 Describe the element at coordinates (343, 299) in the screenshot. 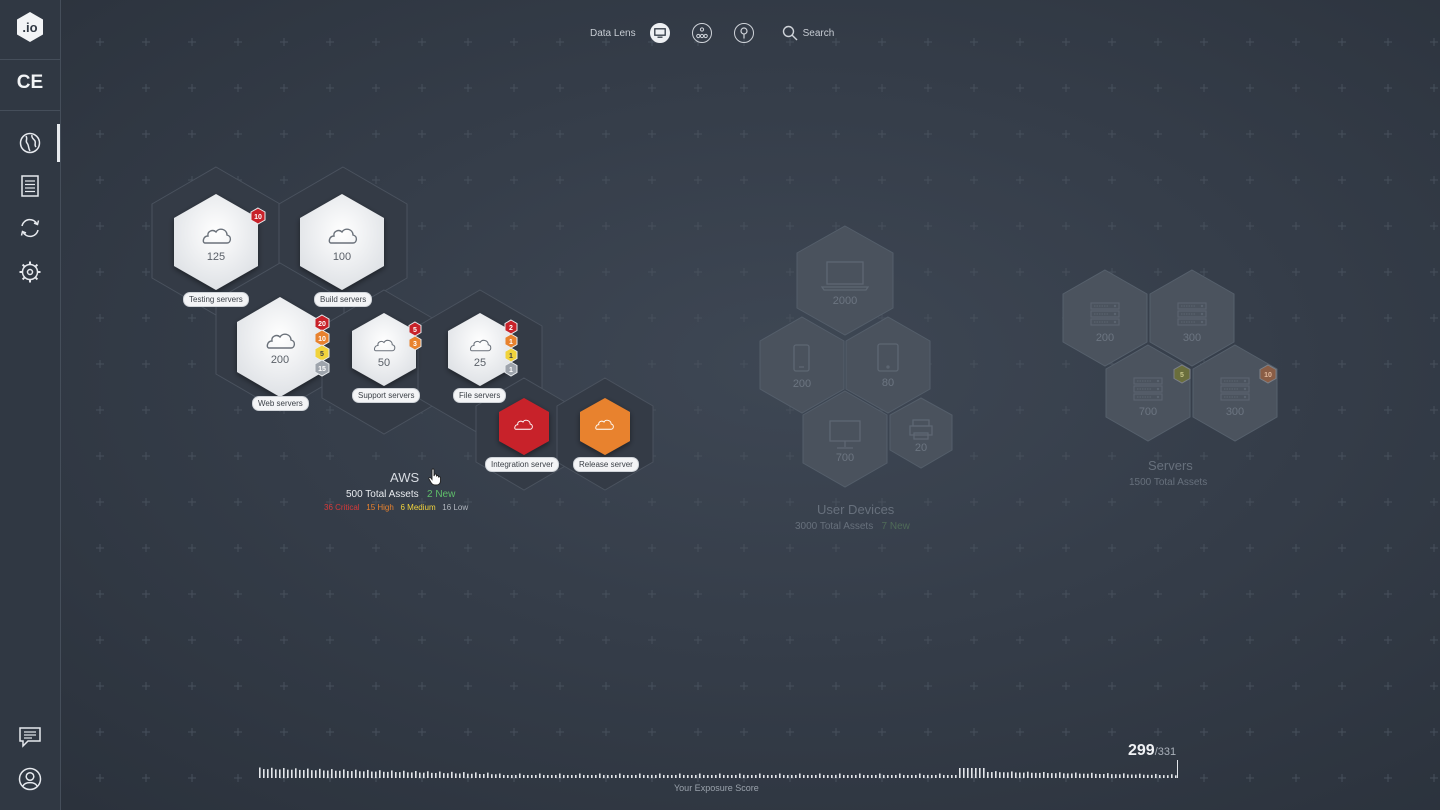

I see `build-servers-label: Build servers` at that location.